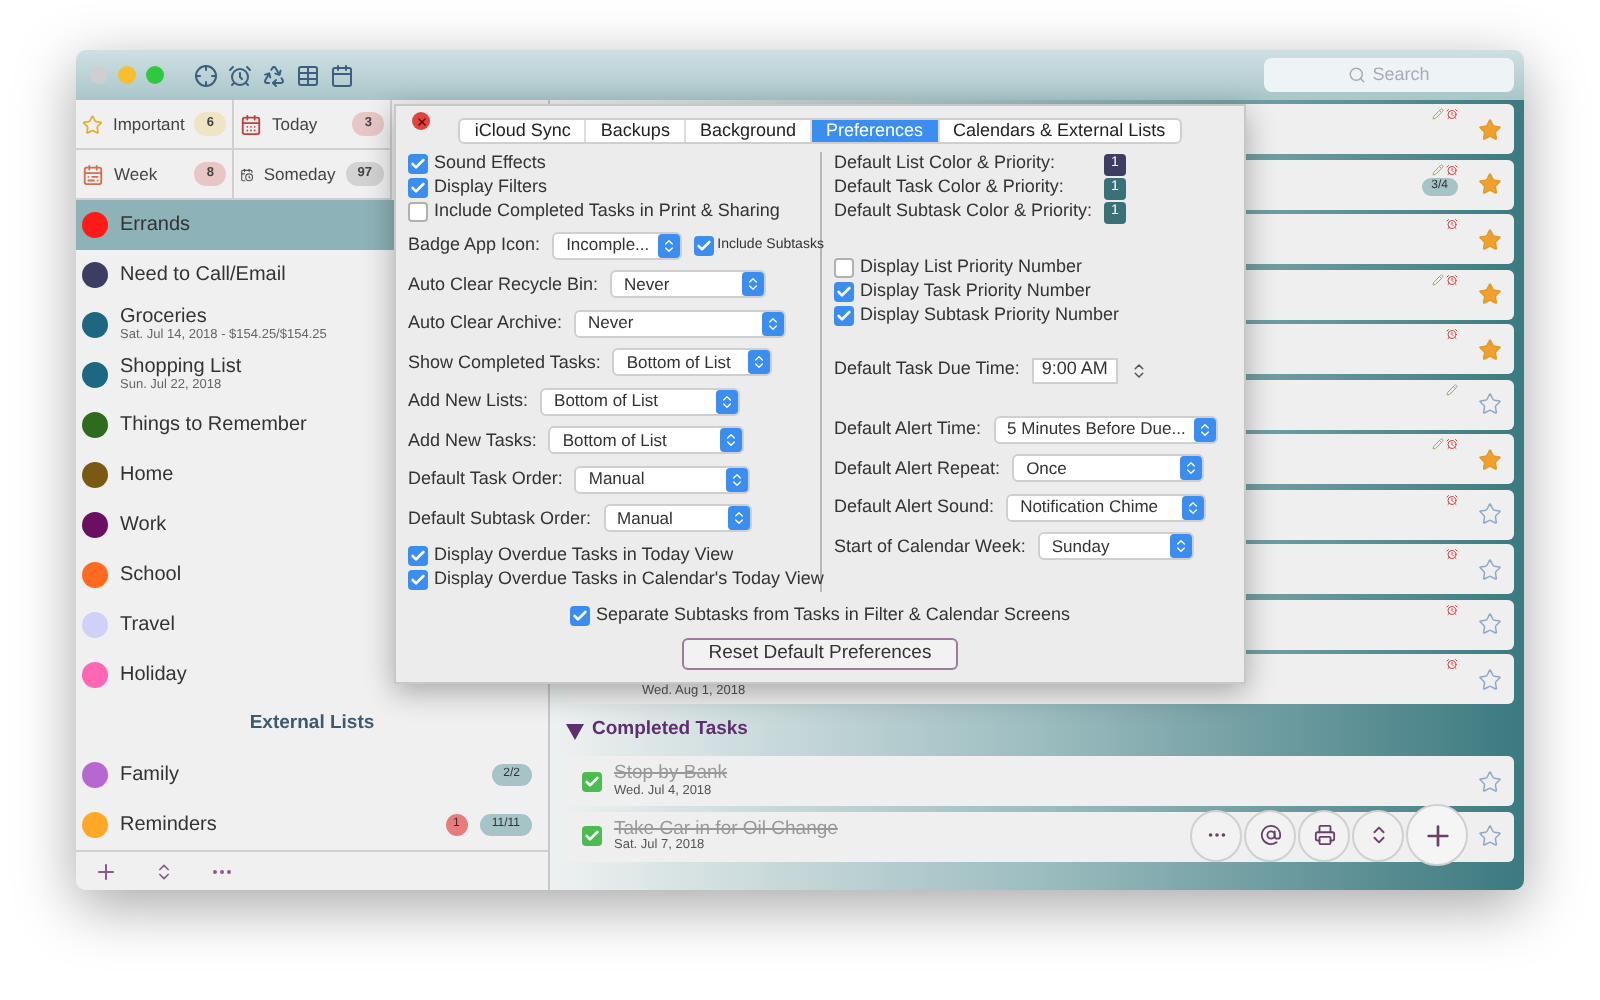 This screenshot has width=1600, height=1000. What do you see at coordinates (584, 555) in the screenshot?
I see `checkbox-label: Display Overdue Tasks in Today View` at bounding box center [584, 555].